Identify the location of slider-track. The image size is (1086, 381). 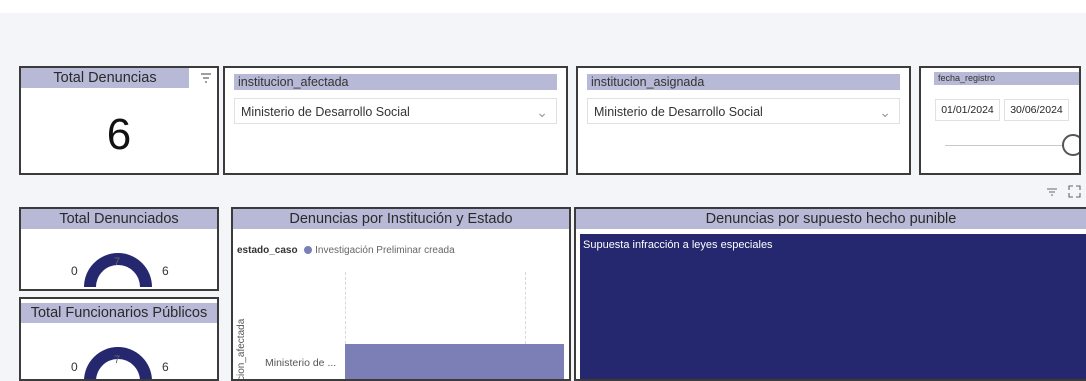
(1007, 145).